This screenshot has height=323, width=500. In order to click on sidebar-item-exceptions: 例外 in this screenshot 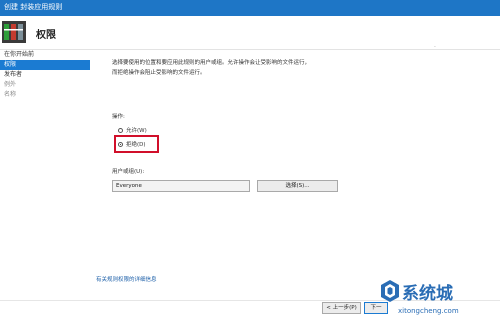, I will do `click(45, 85)`.